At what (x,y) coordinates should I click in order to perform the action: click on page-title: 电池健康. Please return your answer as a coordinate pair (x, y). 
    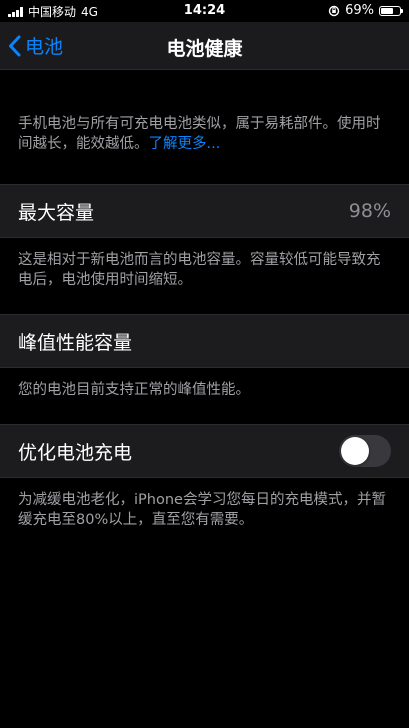
    Looking at the image, I should click on (204, 49).